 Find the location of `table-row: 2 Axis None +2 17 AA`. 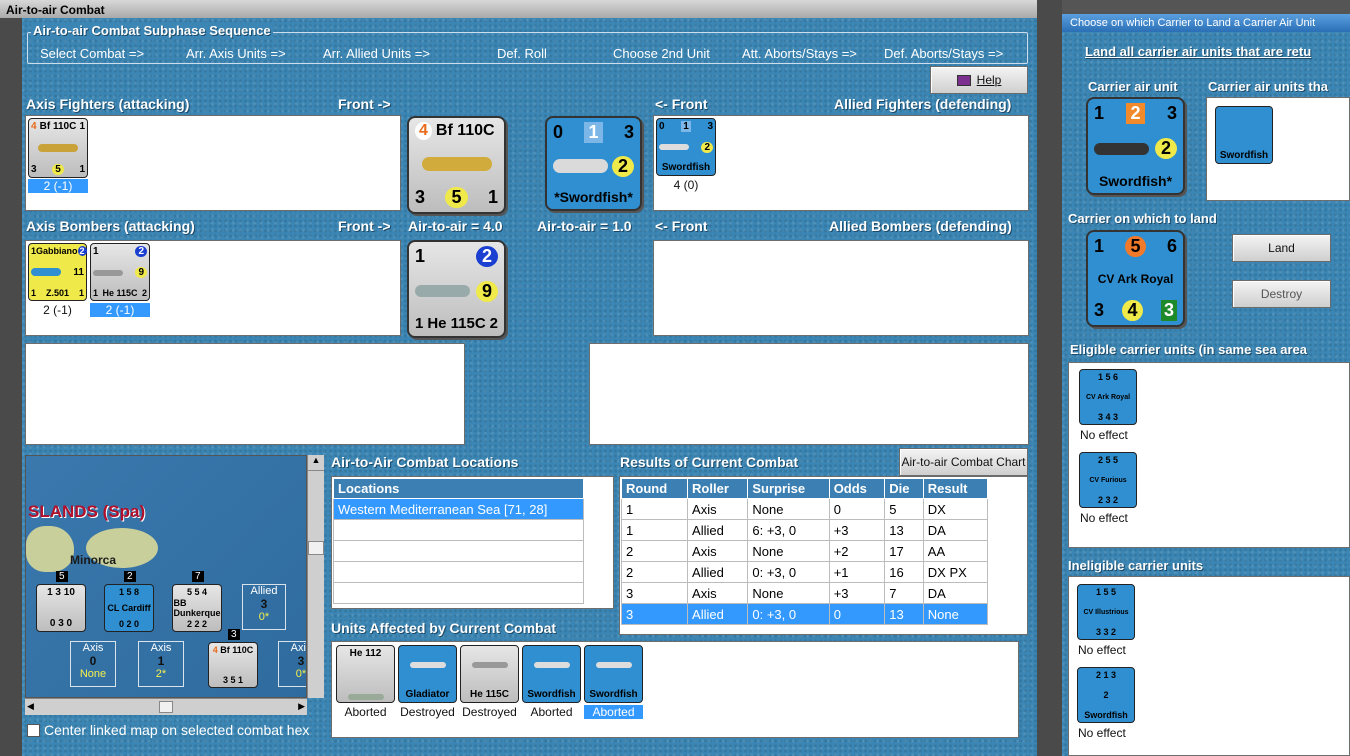

table-row: 2 Axis None +2 17 AA is located at coordinates (804, 551).